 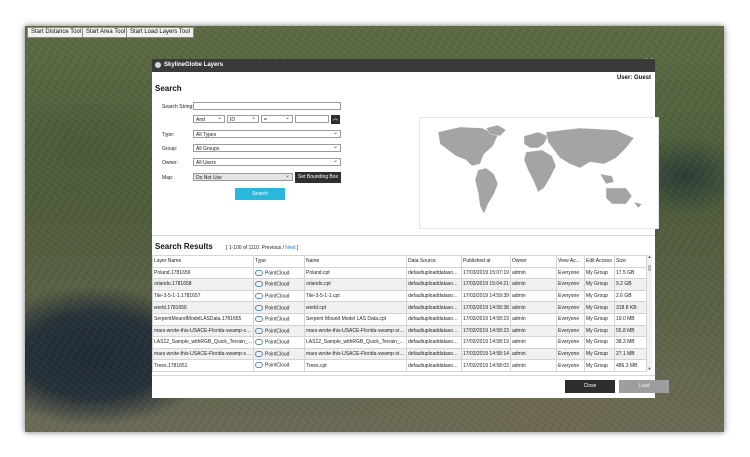 I want to click on scroll-up-icon: ▲, so click(x=649, y=257).